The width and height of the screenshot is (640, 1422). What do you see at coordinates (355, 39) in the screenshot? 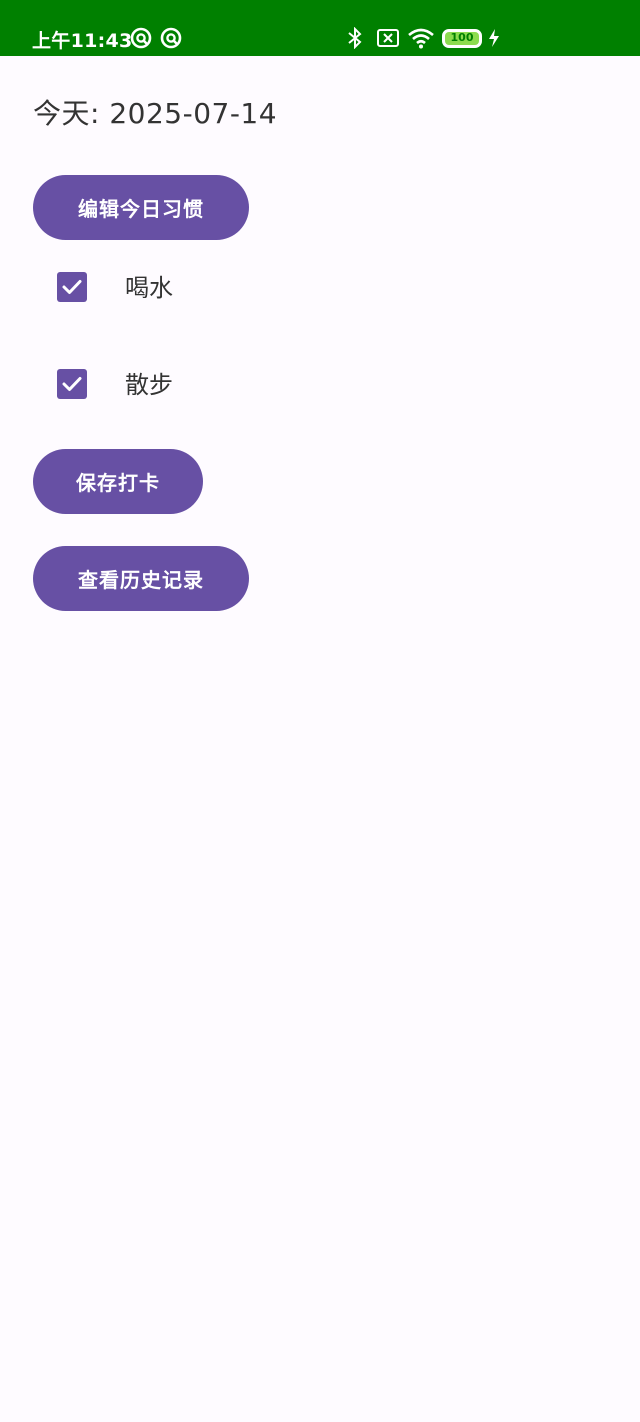
I see `bluetooth-icon` at bounding box center [355, 39].